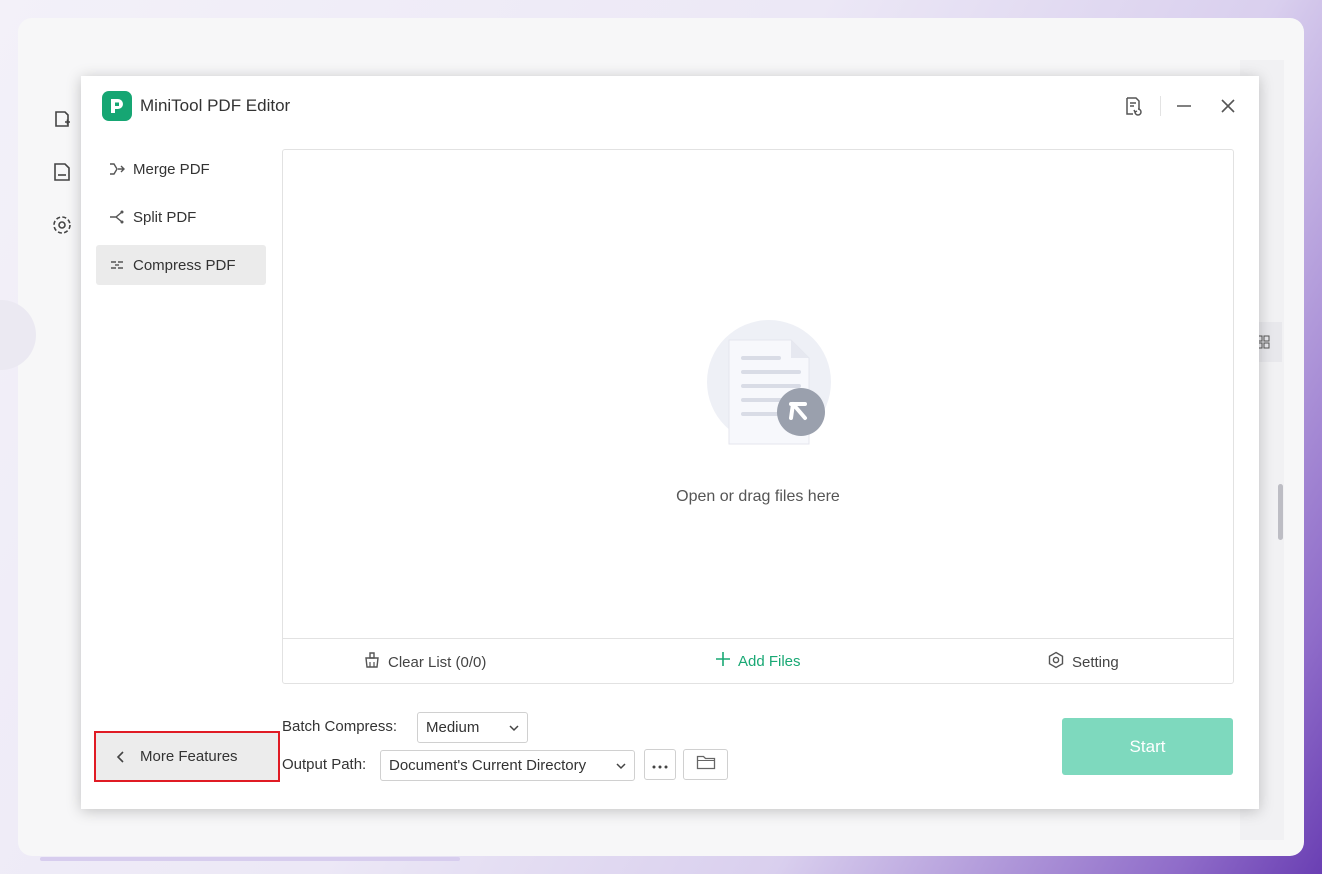 This screenshot has width=1322, height=874. I want to click on background-progress-line, so click(250, 859).